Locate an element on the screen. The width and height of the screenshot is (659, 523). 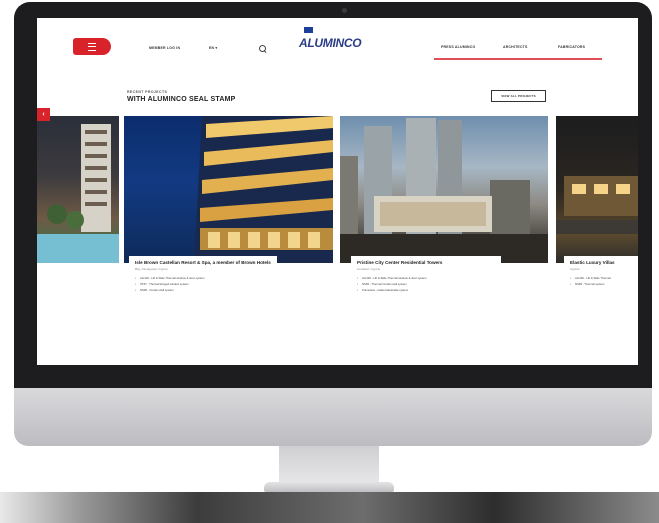
language-select: EN ▾ is located at coordinates (213, 48).